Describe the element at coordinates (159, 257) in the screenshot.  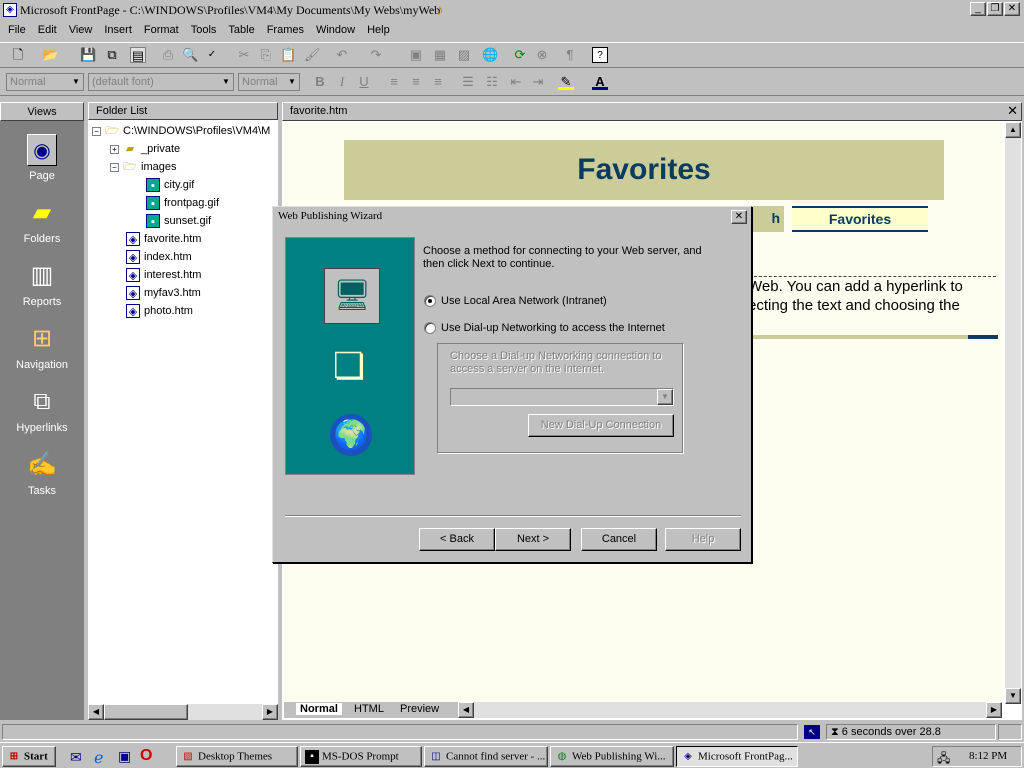
I see `tree-item-index: ◈ index.htm` at that location.